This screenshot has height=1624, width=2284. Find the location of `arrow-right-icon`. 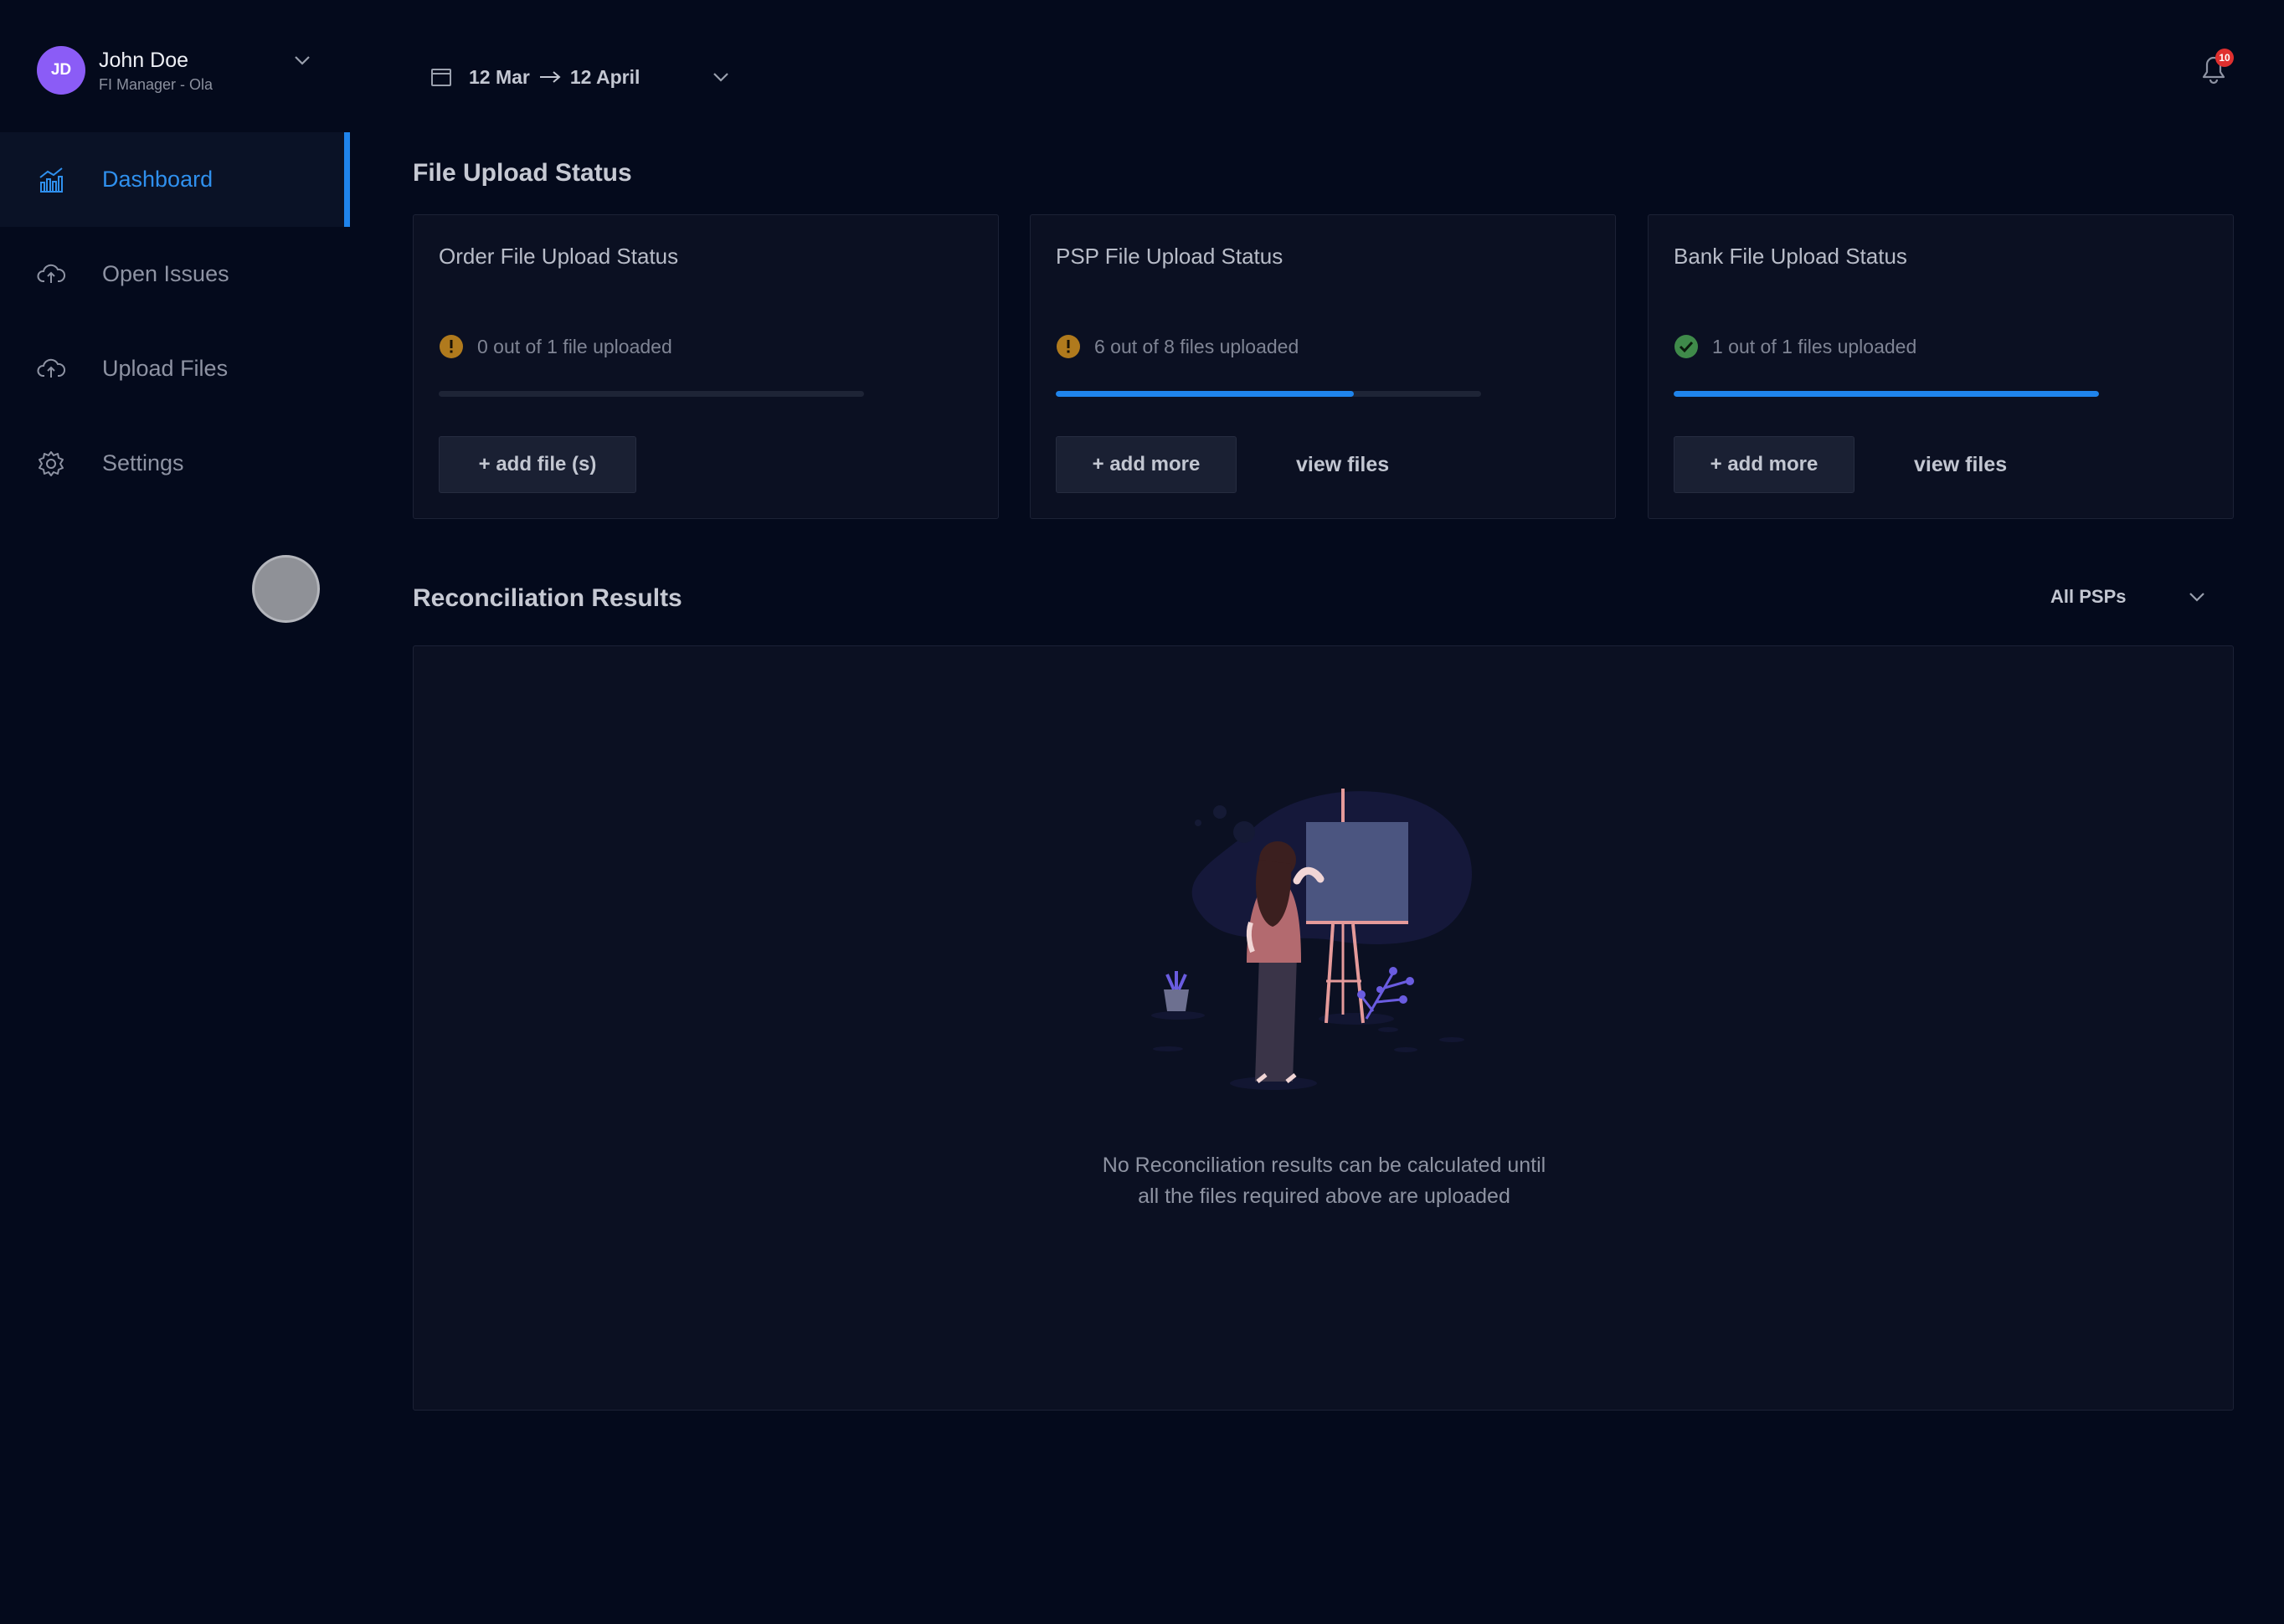

arrow-right-icon is located at coordinates (550, 77).